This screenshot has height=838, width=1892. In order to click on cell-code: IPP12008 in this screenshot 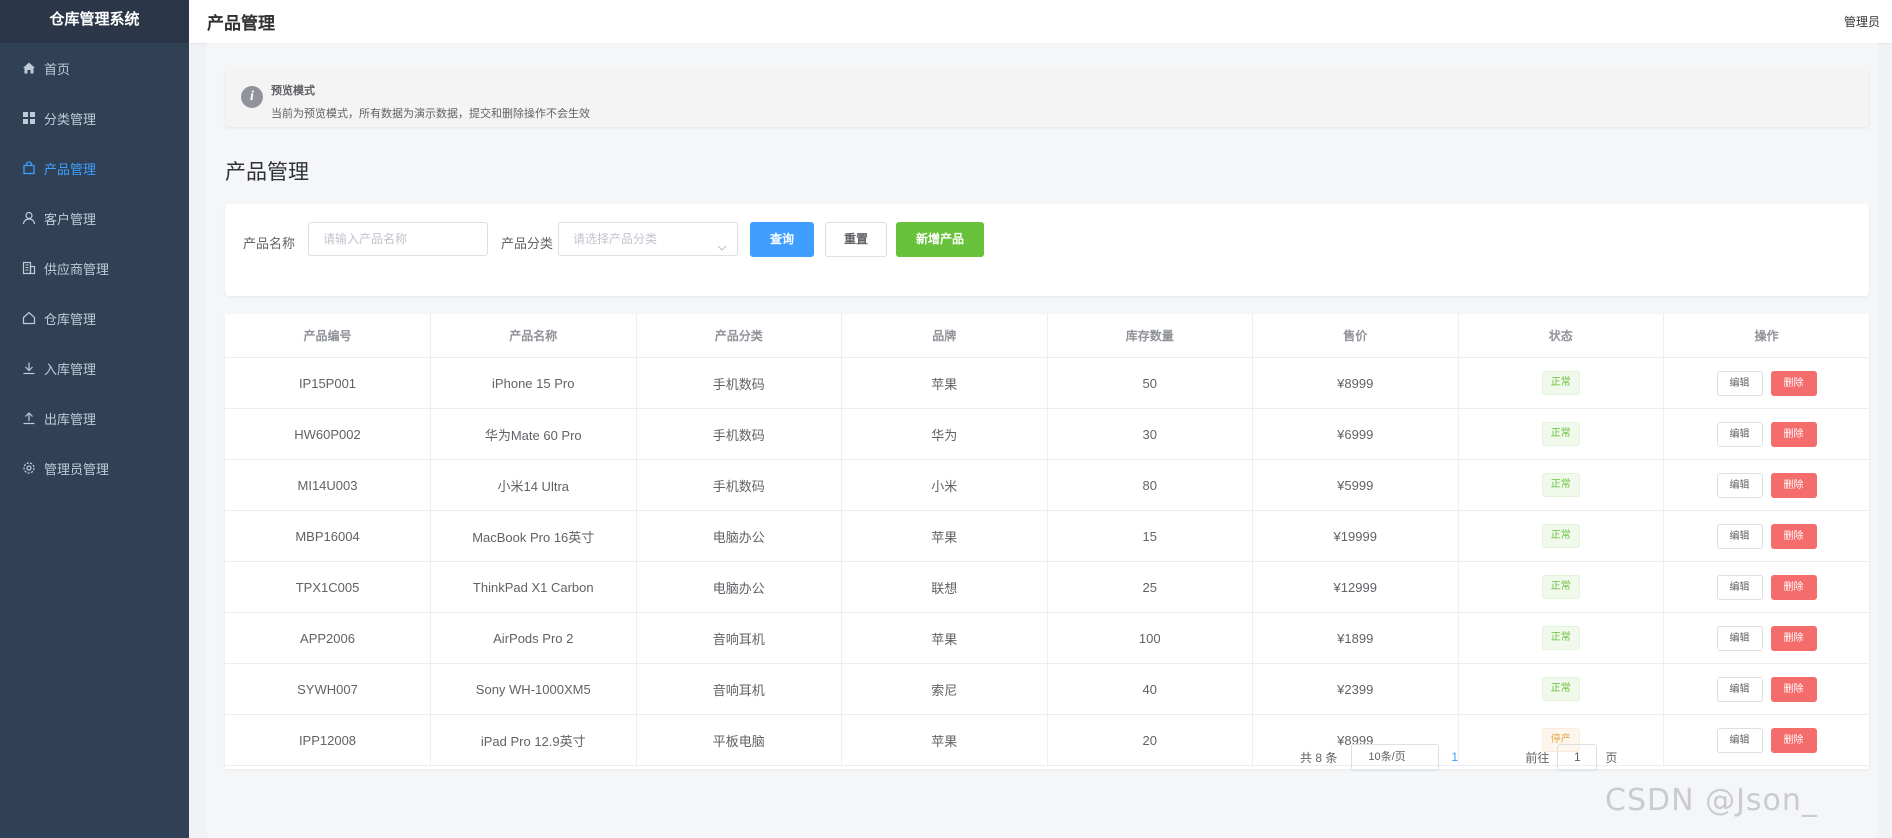, I will do `click(328, 740)`.